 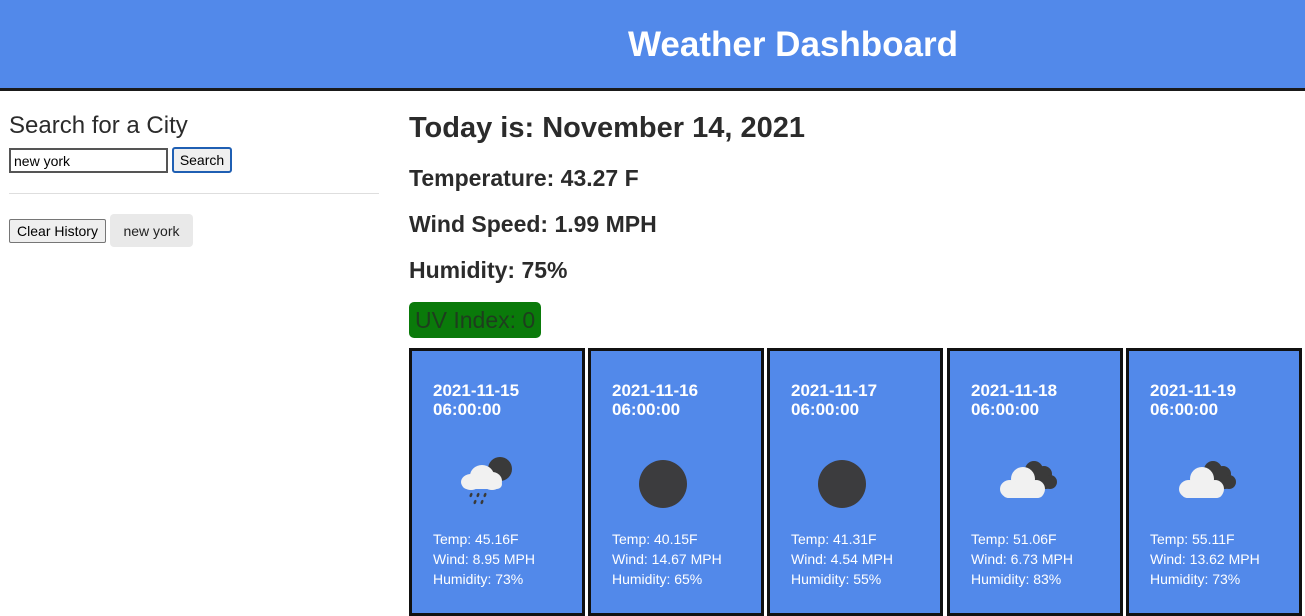 What do you see at coordinates (836, 579) in the screenshot?
I see `forecast-humidity: Humidity: 55%` at bounding box center [836, 579].